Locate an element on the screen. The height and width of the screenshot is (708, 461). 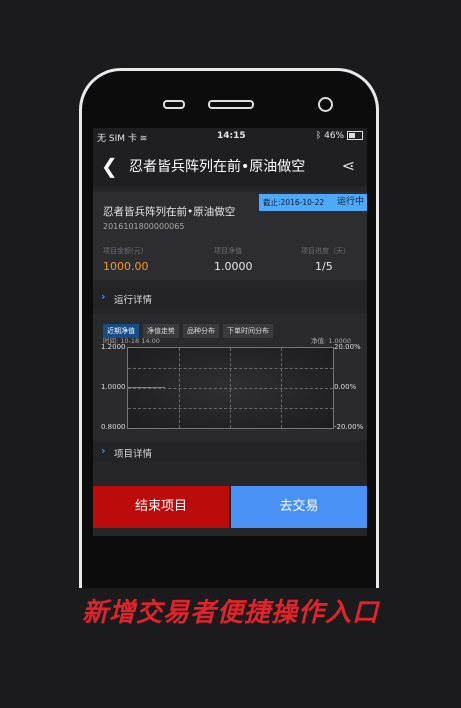
project-name: 忍者皆兵阵列在前•原油做空 is located at coordinates (169, 212).